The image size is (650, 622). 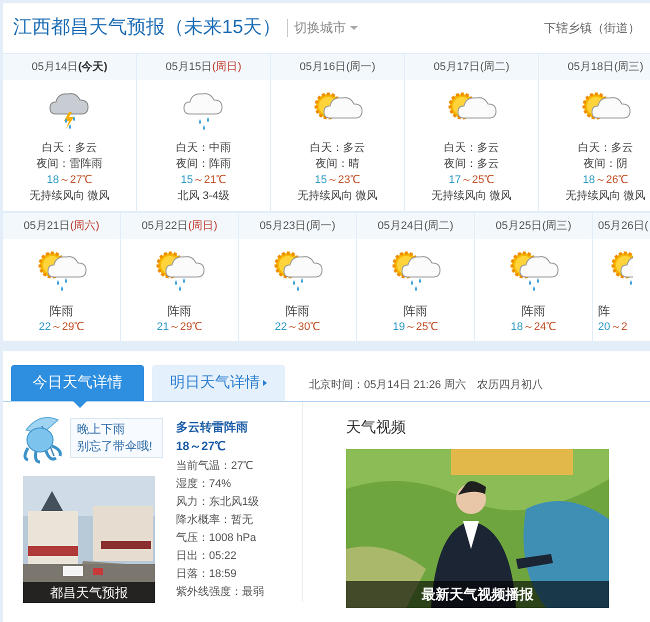 I want to click on date-text: 05月24日, so click(x=401, y=226).